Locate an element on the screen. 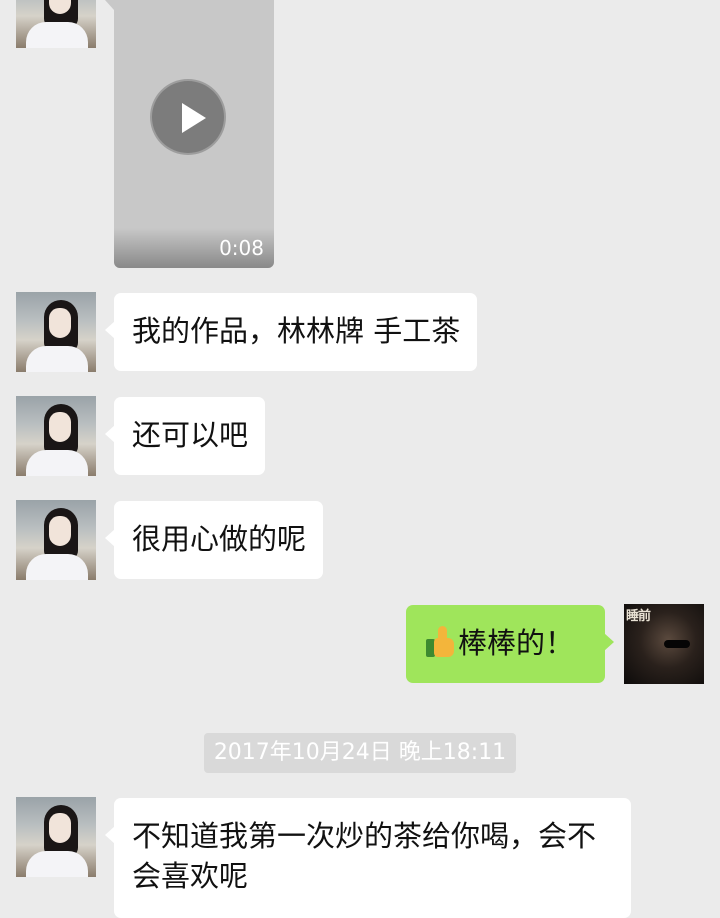  my-avatar-caption: 睡前 is located at coordinates (638, 616).